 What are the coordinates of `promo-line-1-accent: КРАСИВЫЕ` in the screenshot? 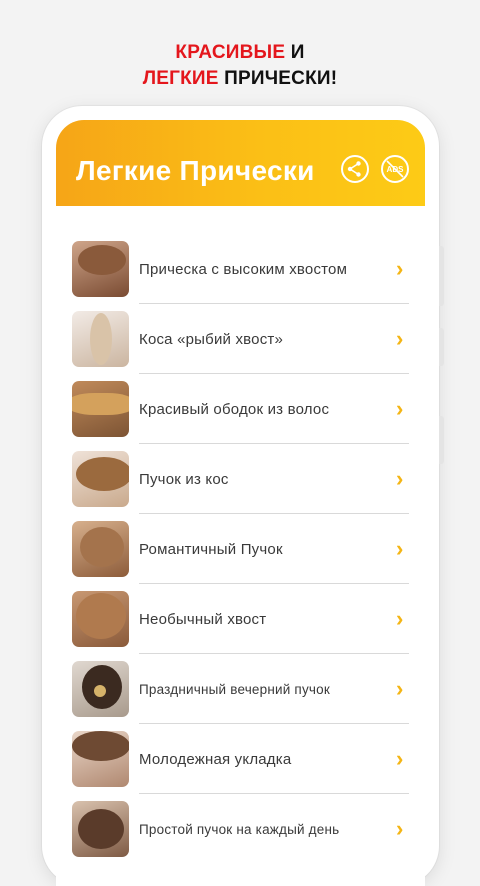 It's located at (230, 52).